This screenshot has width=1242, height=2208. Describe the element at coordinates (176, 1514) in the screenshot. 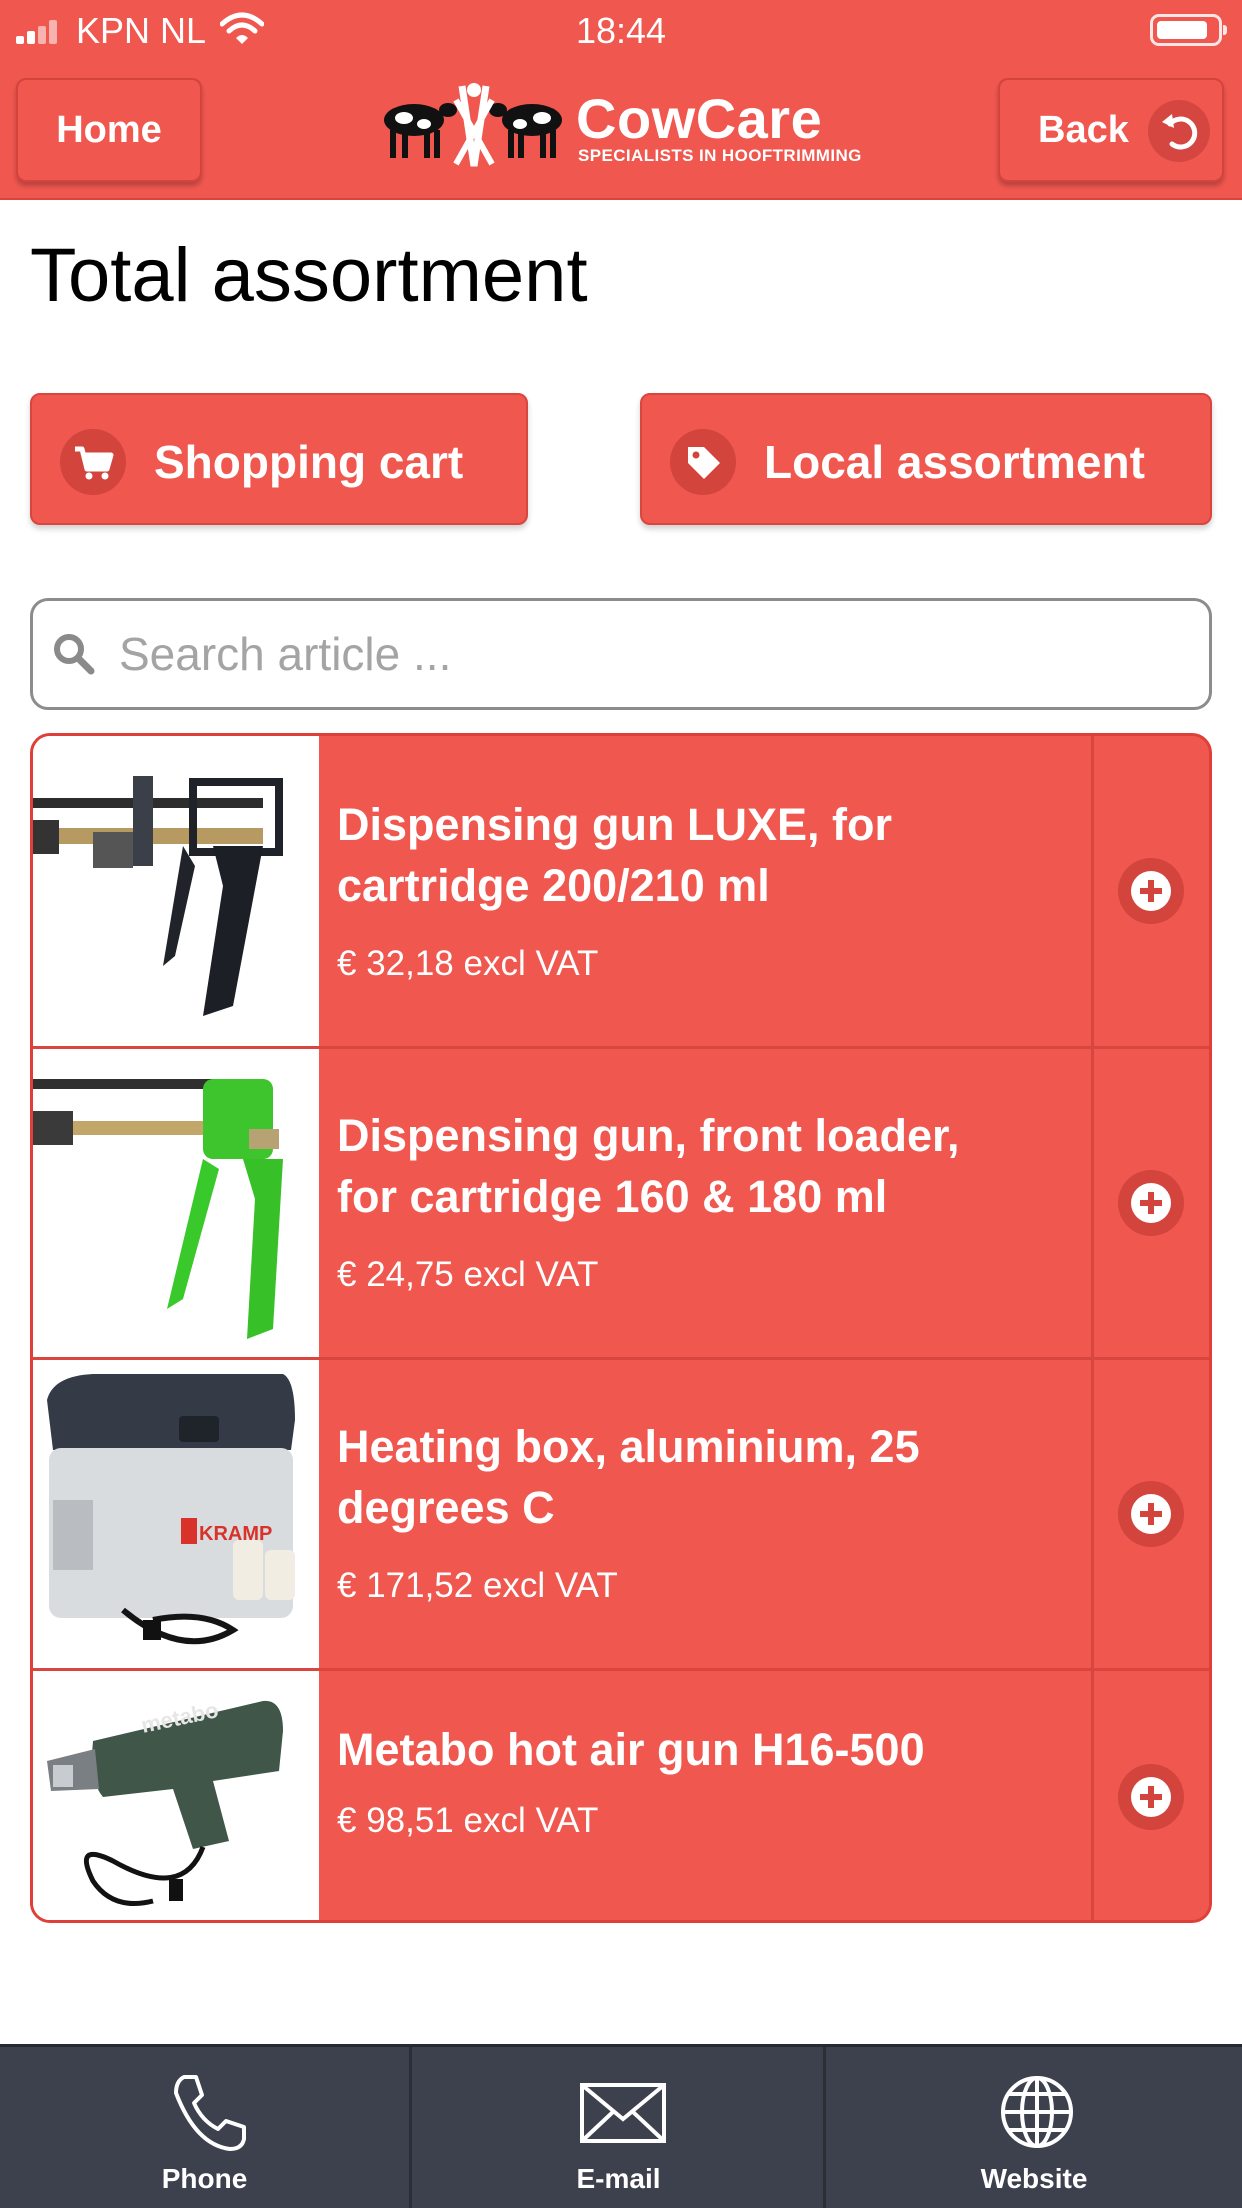

I see `product-image-kramp-heating-box: KRAMP` at that location.